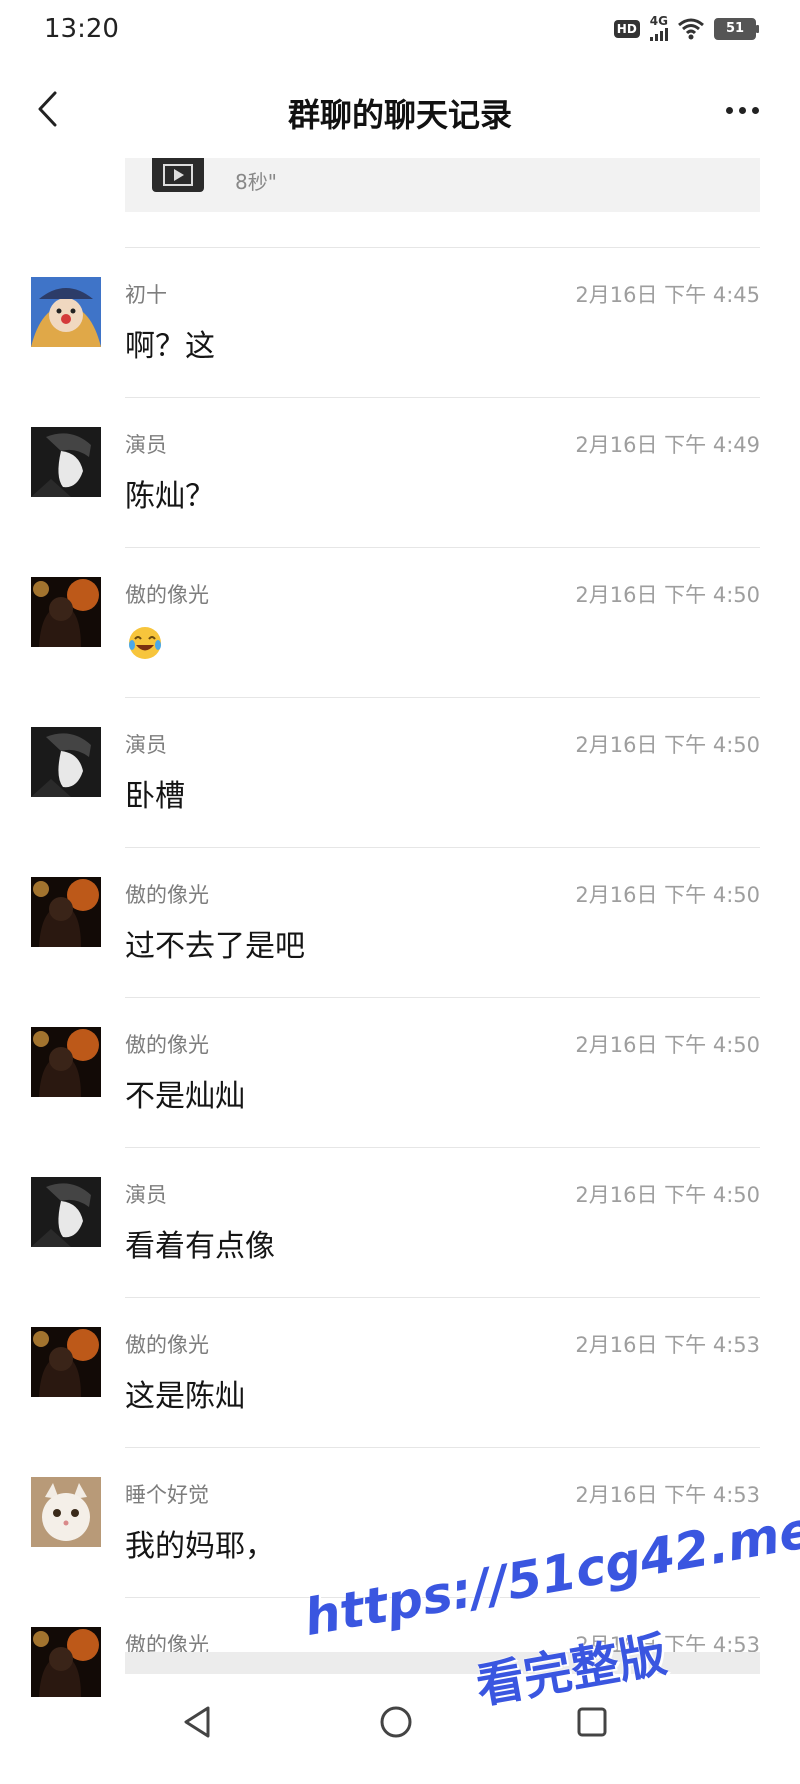 The width and height of the screenshot is (800, 1784). What do you see at coordinates (167, 1495) in the screenshot?
I see `sender-name: 睡个好觉` at bounding box center [167, 1495].